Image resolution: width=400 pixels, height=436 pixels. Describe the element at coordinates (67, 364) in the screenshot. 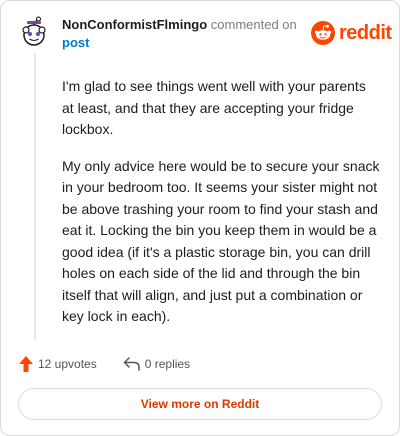

I see `upvote-count: 12 upvotes` at that location.